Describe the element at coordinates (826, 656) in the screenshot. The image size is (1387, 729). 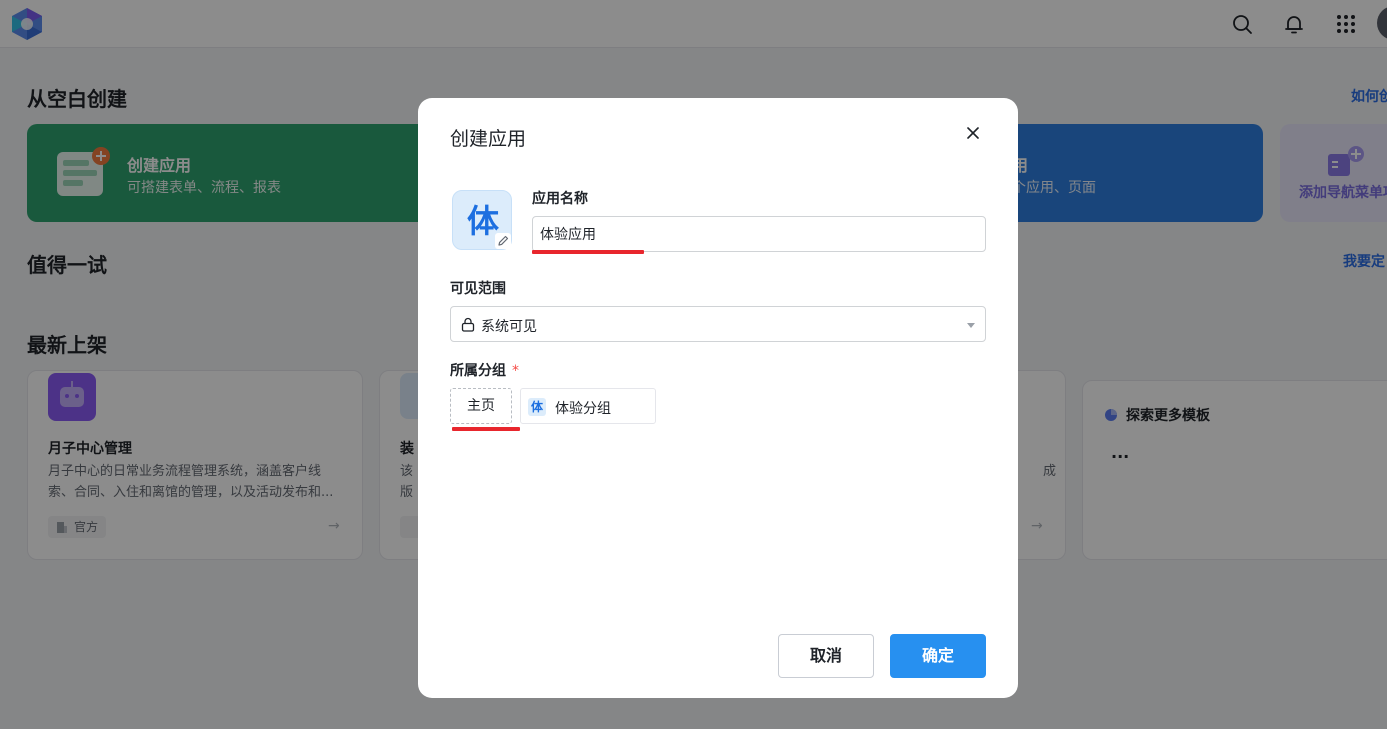
I see `cancel-button: 取消` at that location.